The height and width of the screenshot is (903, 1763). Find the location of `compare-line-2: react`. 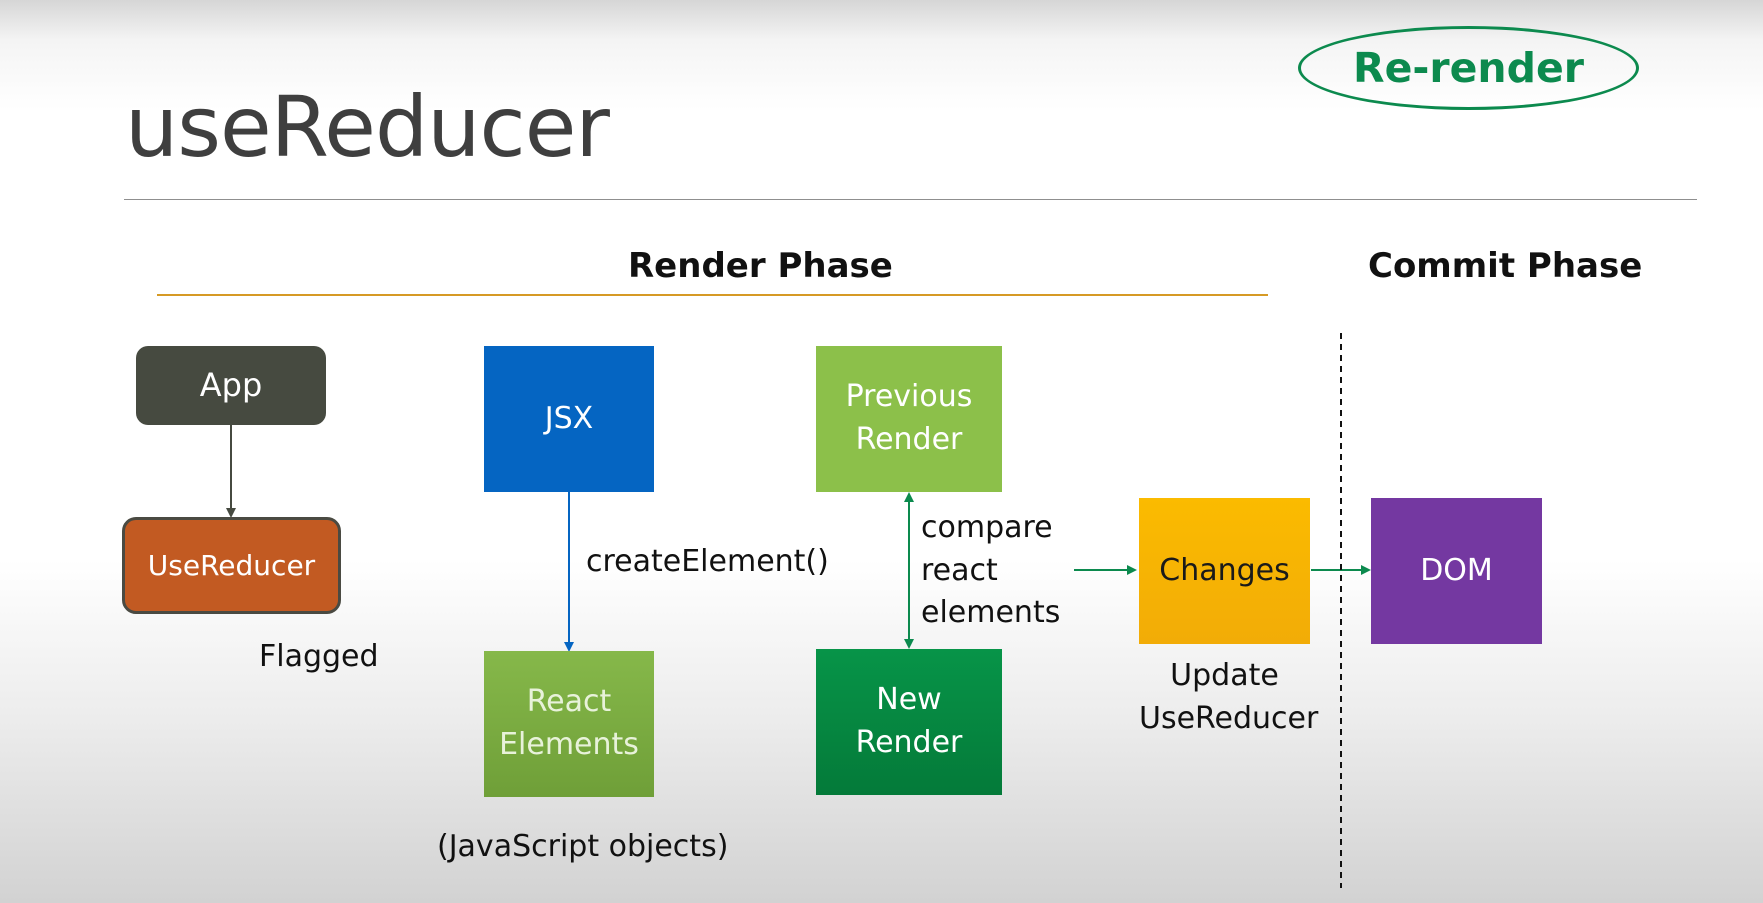

compare-line-2: react is located at coordinates (959, 570).